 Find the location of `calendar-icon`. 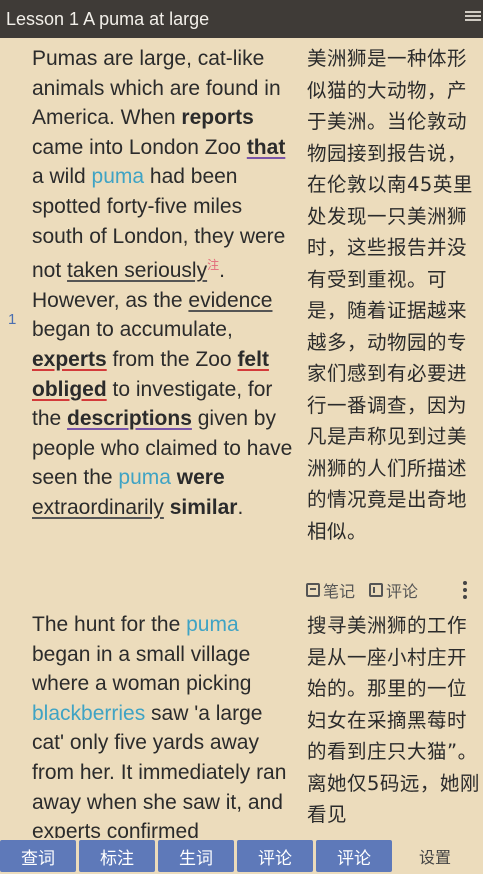

calendar-icon is located at coordinates (313, 590).